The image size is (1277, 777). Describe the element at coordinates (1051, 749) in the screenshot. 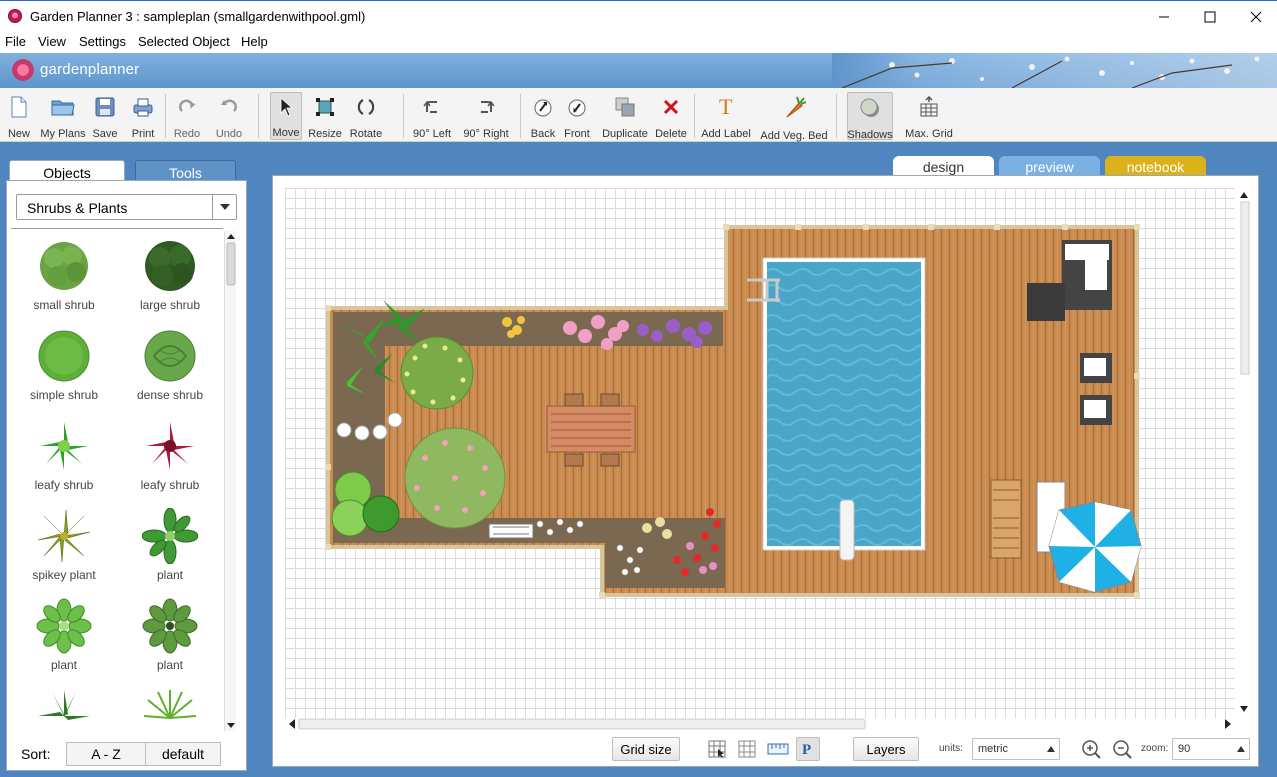

I see `chevron-up-icon` at that location.